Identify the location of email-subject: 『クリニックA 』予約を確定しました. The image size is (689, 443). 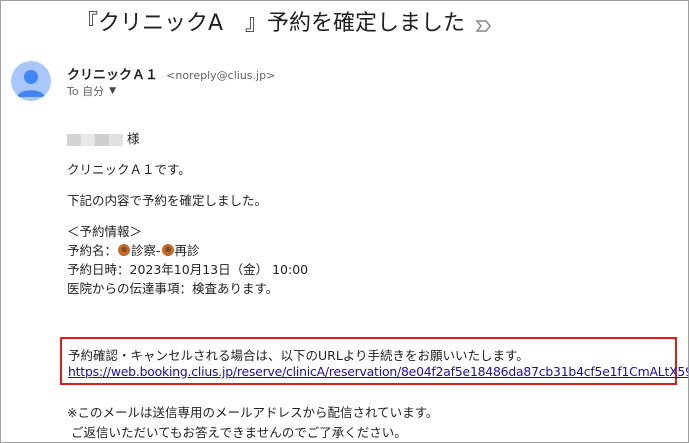
(284, 21).